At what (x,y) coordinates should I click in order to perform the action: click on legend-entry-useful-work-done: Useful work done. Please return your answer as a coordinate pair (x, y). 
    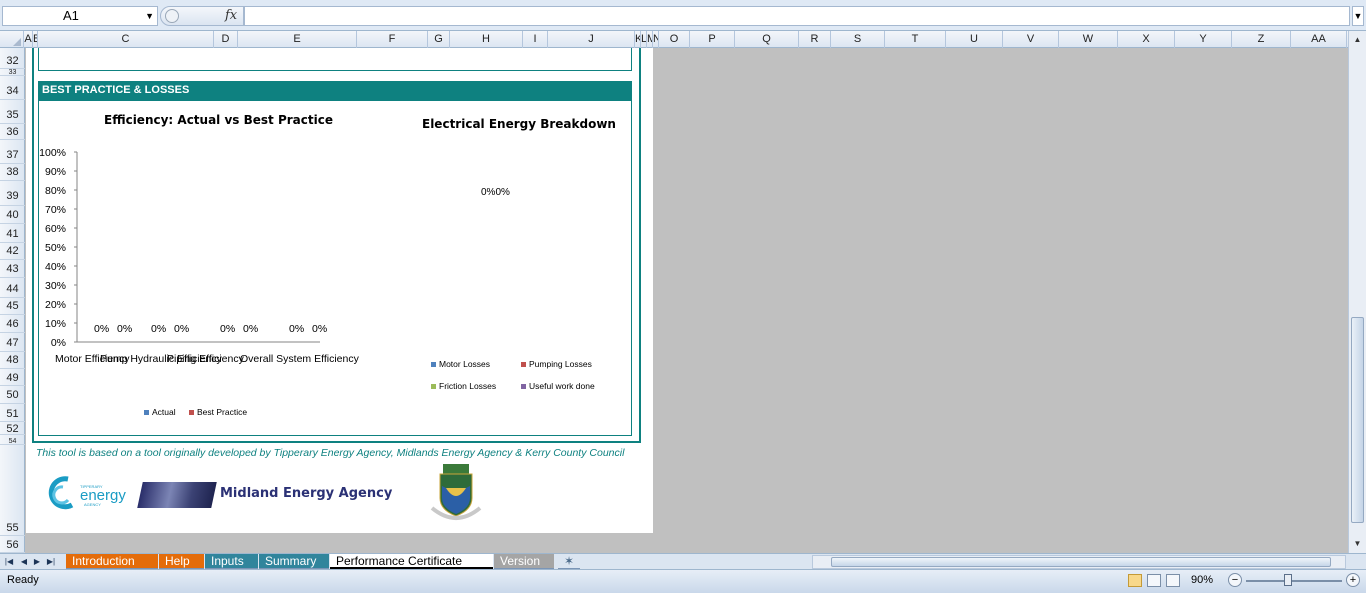
    Looking at the image, I should click on (558, 386).